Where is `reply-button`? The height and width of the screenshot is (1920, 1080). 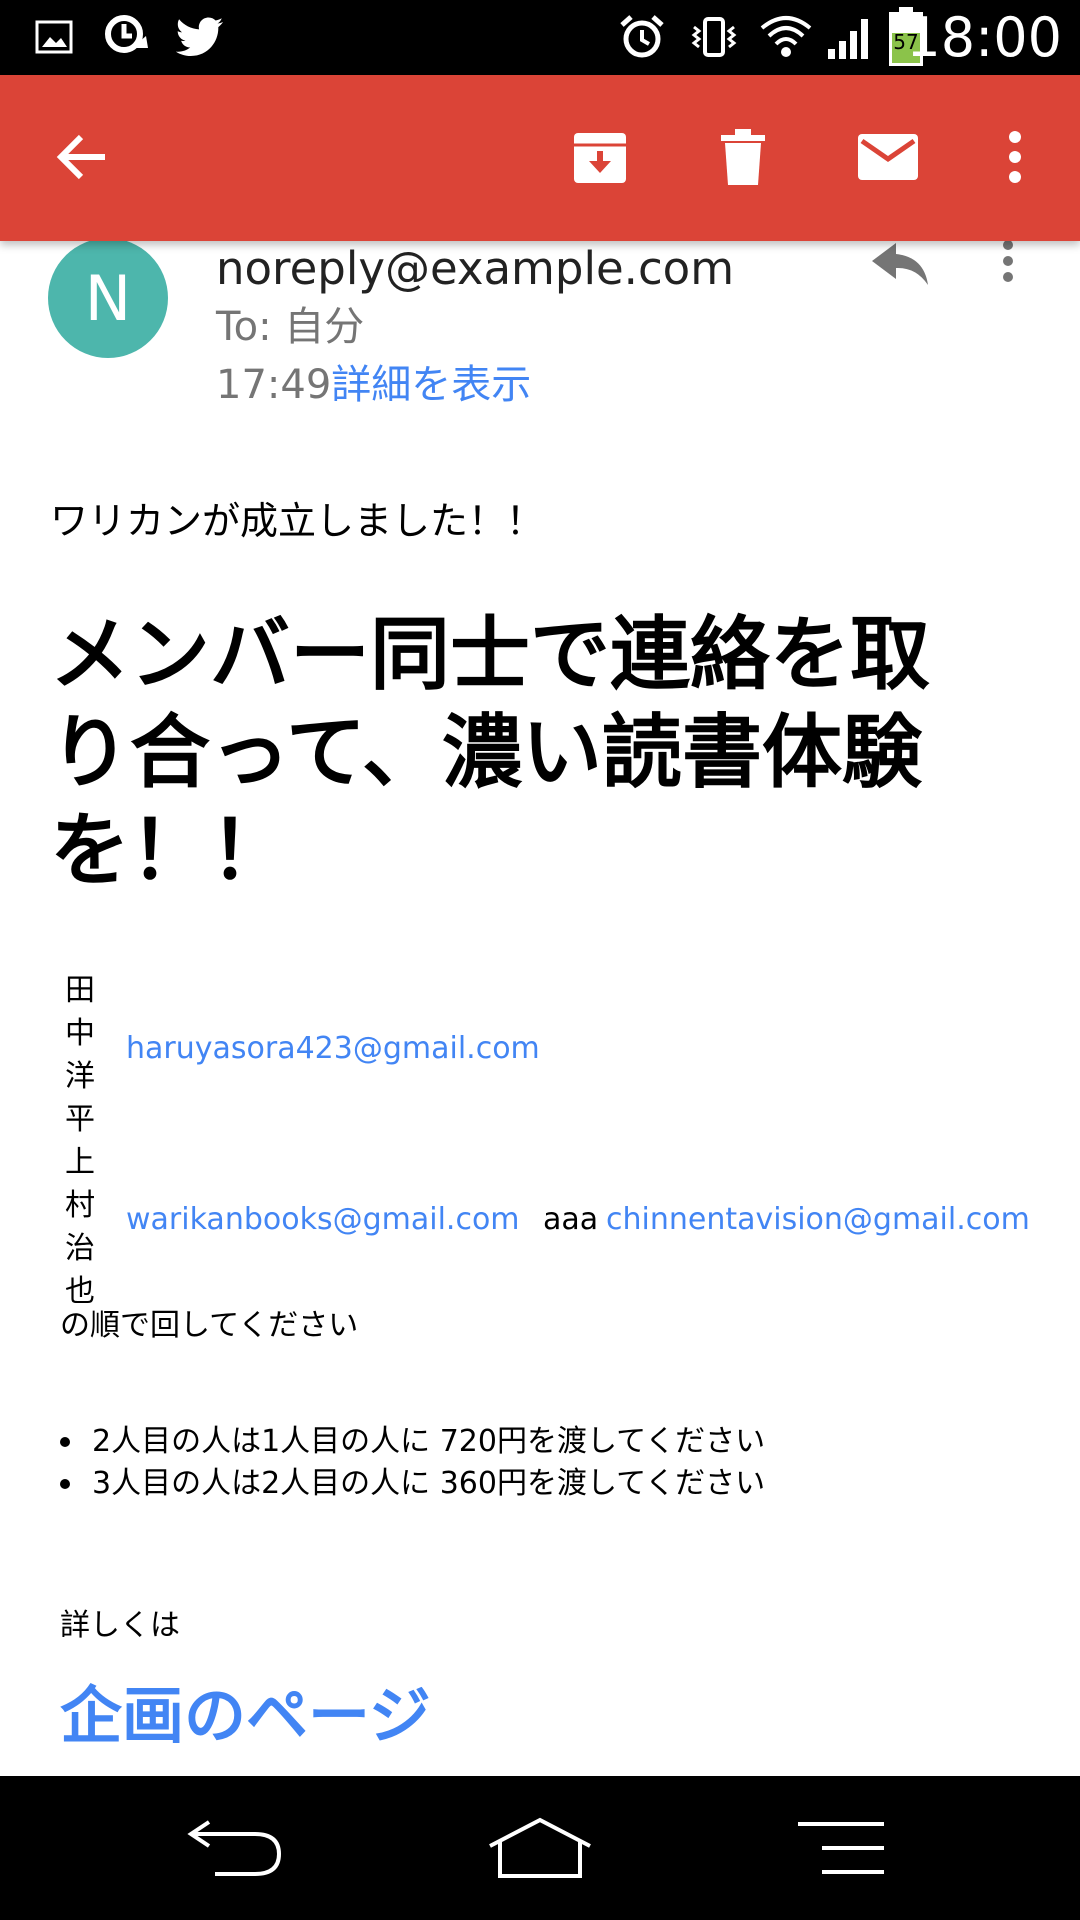 reply-button is located at coordinates (900, 271).